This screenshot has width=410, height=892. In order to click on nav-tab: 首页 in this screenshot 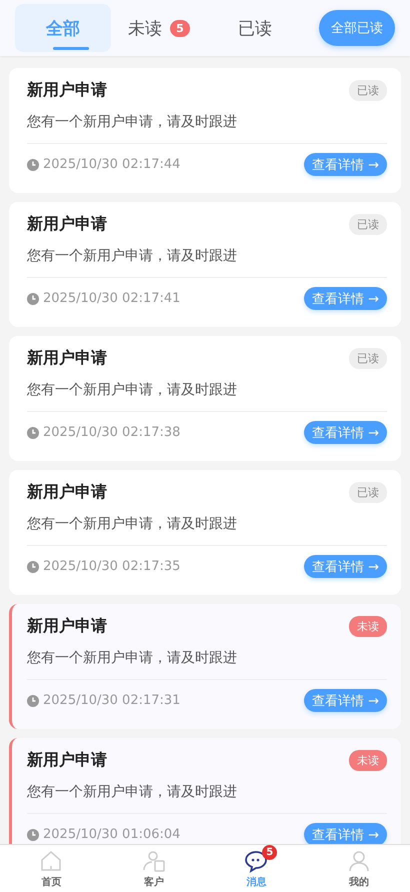, I will do `click(51, 868)`.